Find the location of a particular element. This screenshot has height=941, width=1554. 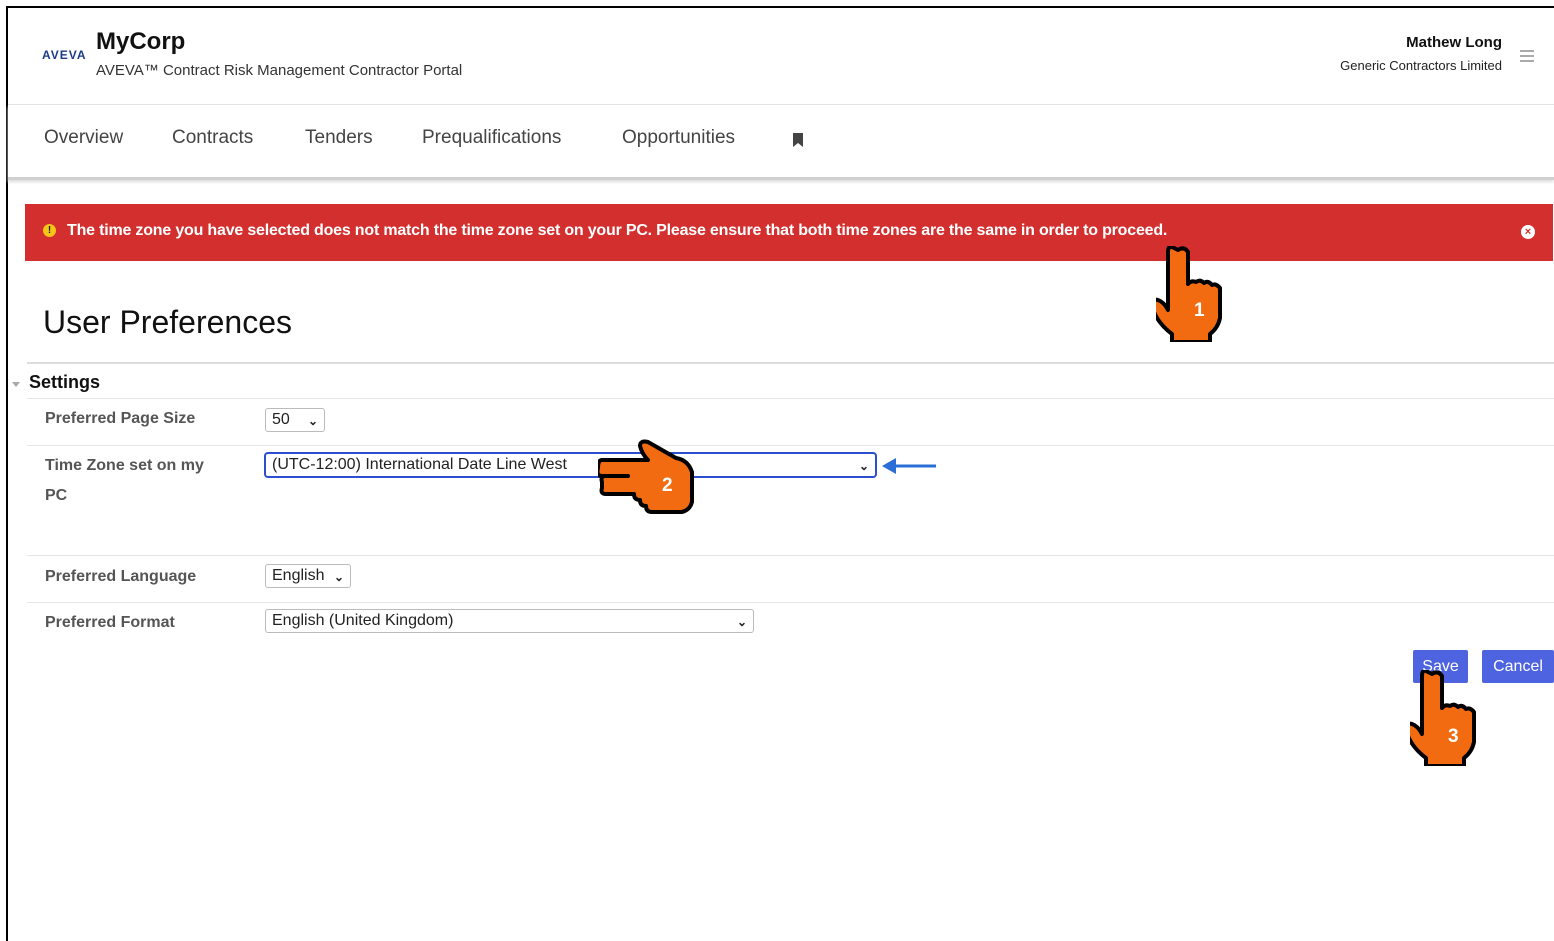

nav-contracts: Contracts is located at coordinates (212, 138).